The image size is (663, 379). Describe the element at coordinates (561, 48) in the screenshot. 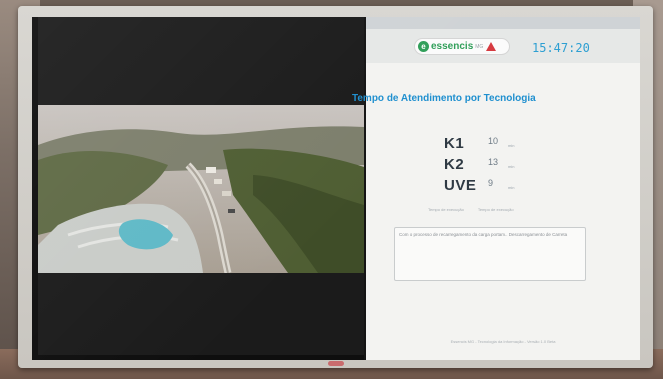

I see `clock: 15:47:20` at that location.